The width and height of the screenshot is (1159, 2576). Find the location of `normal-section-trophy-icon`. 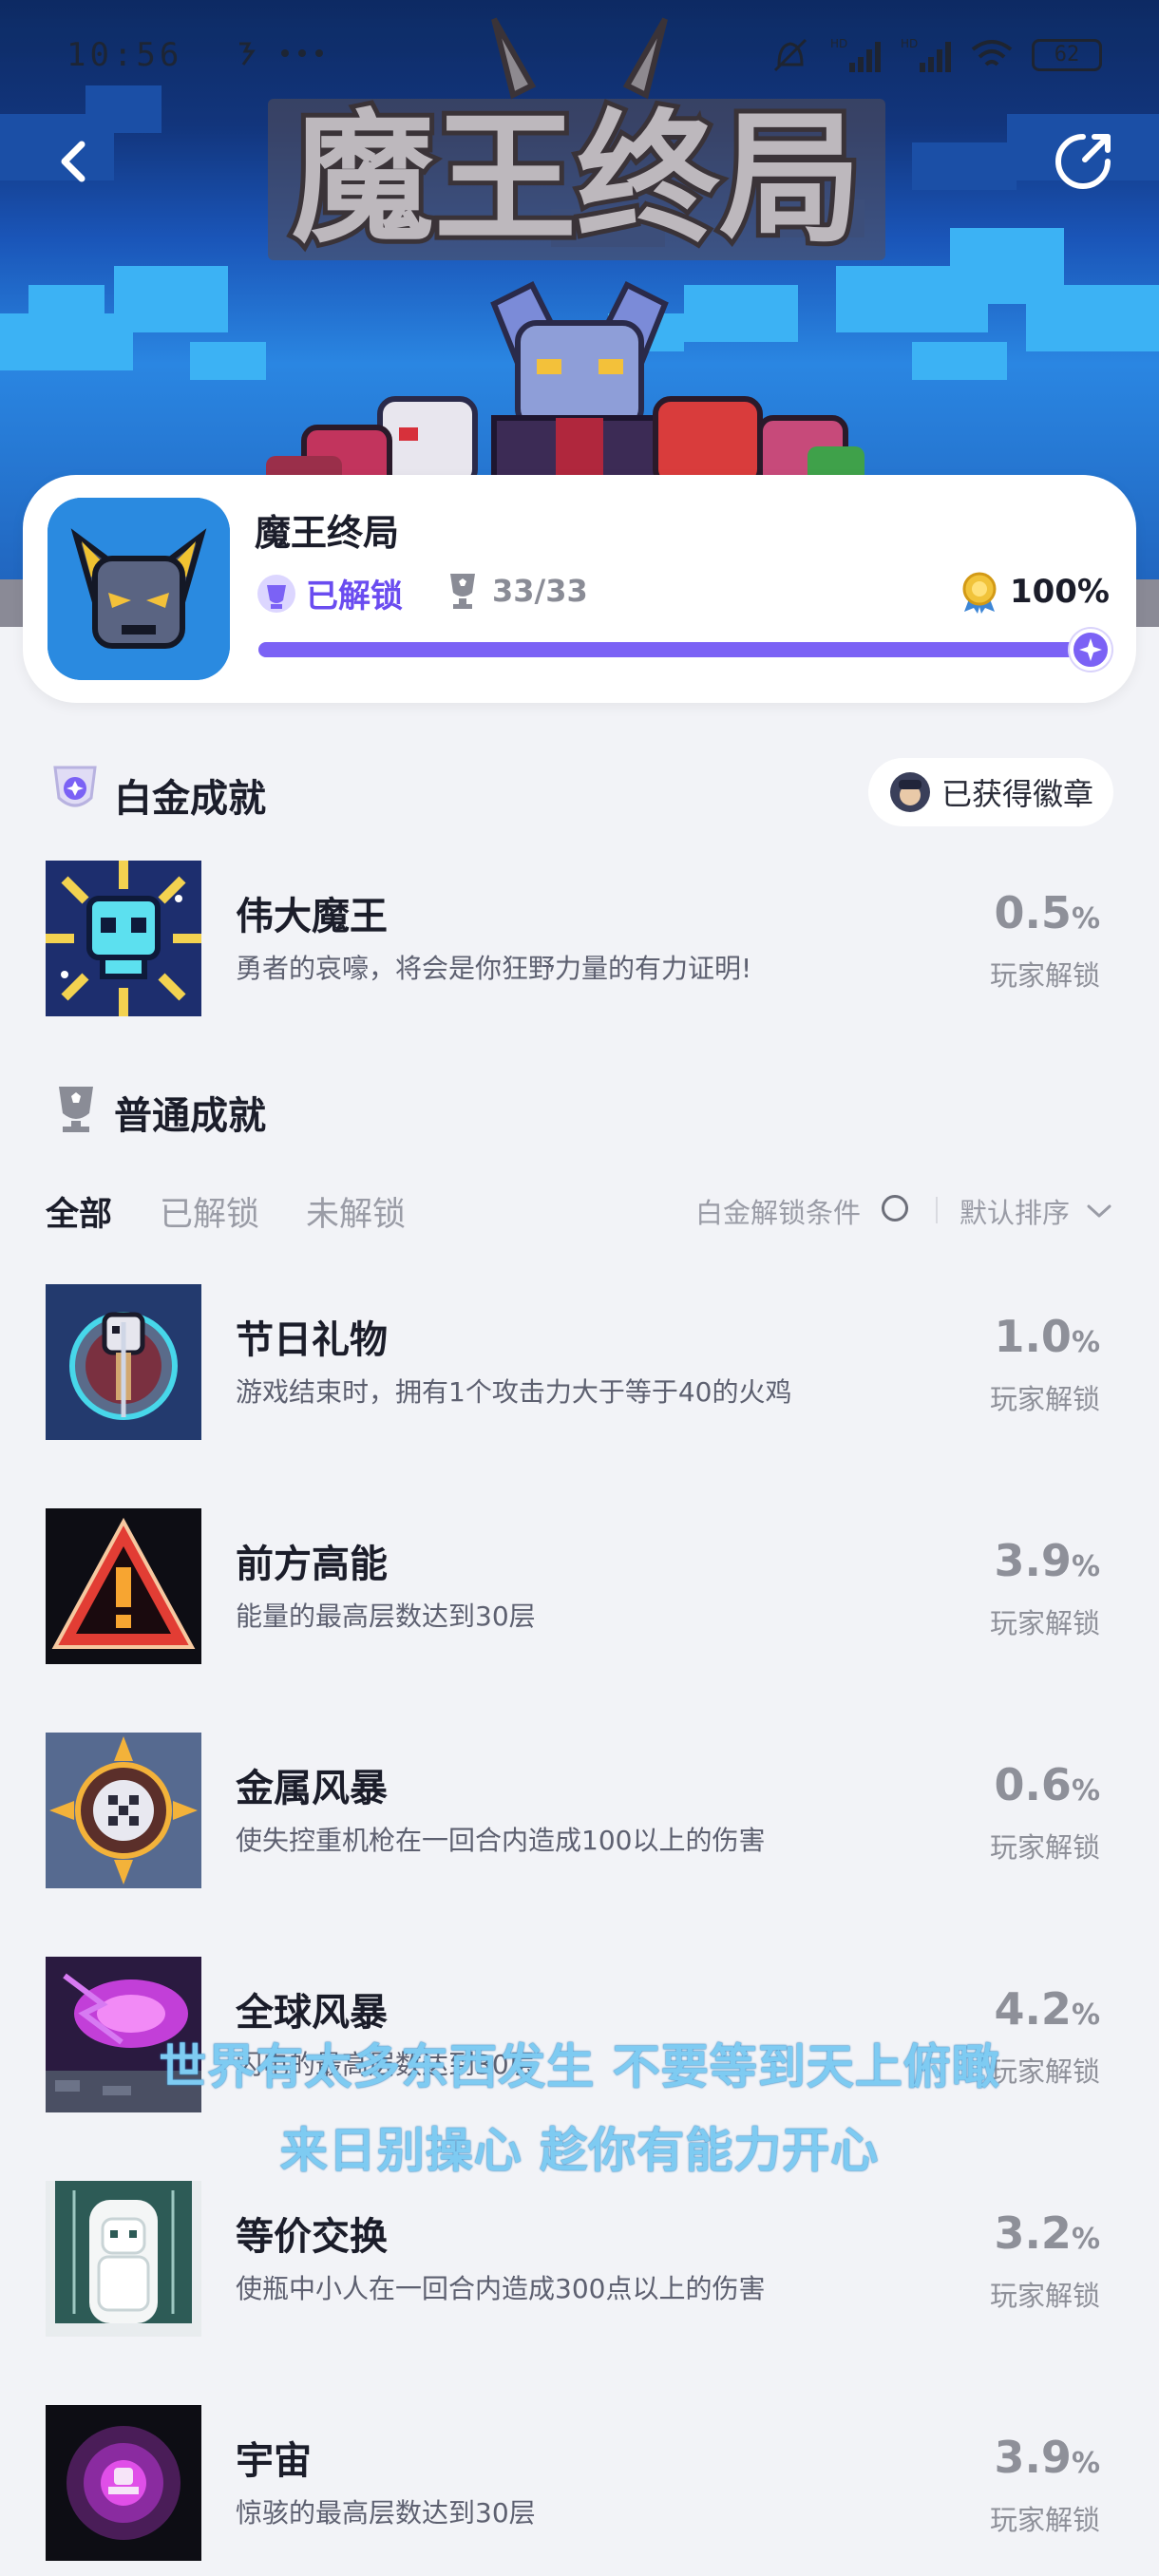

normal-section-trophy-icon is located at coordinates (76, 1109).